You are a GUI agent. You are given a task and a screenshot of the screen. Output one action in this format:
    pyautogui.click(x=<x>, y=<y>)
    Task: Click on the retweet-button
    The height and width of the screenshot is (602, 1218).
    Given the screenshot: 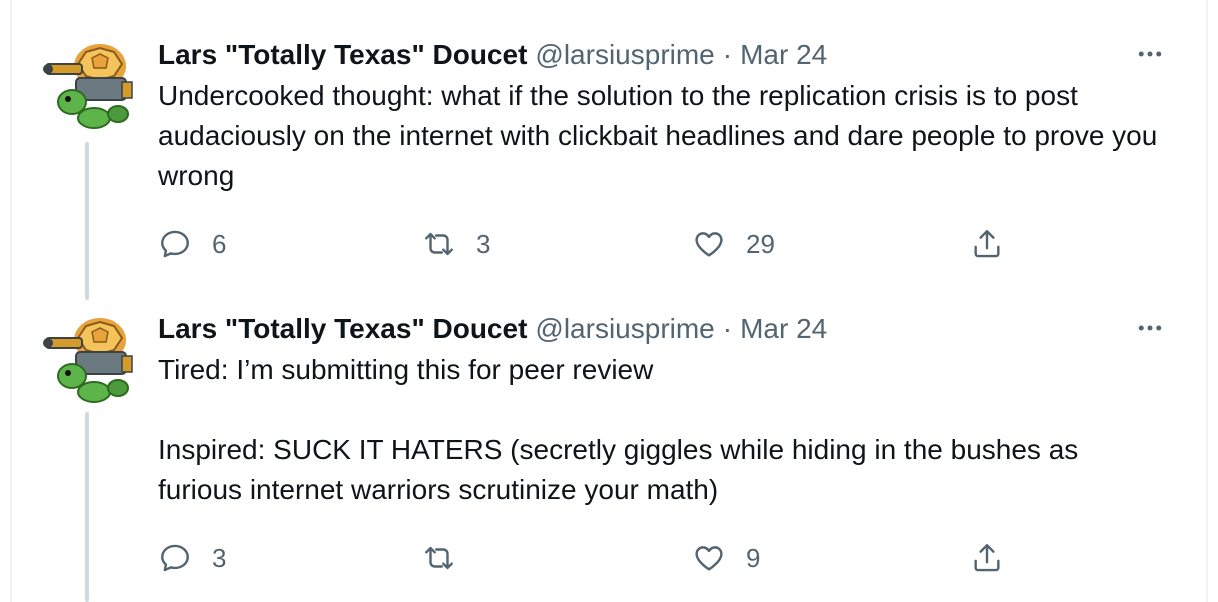 What is the action you would take?
    pyautogui.click(x=449, y=558)
    